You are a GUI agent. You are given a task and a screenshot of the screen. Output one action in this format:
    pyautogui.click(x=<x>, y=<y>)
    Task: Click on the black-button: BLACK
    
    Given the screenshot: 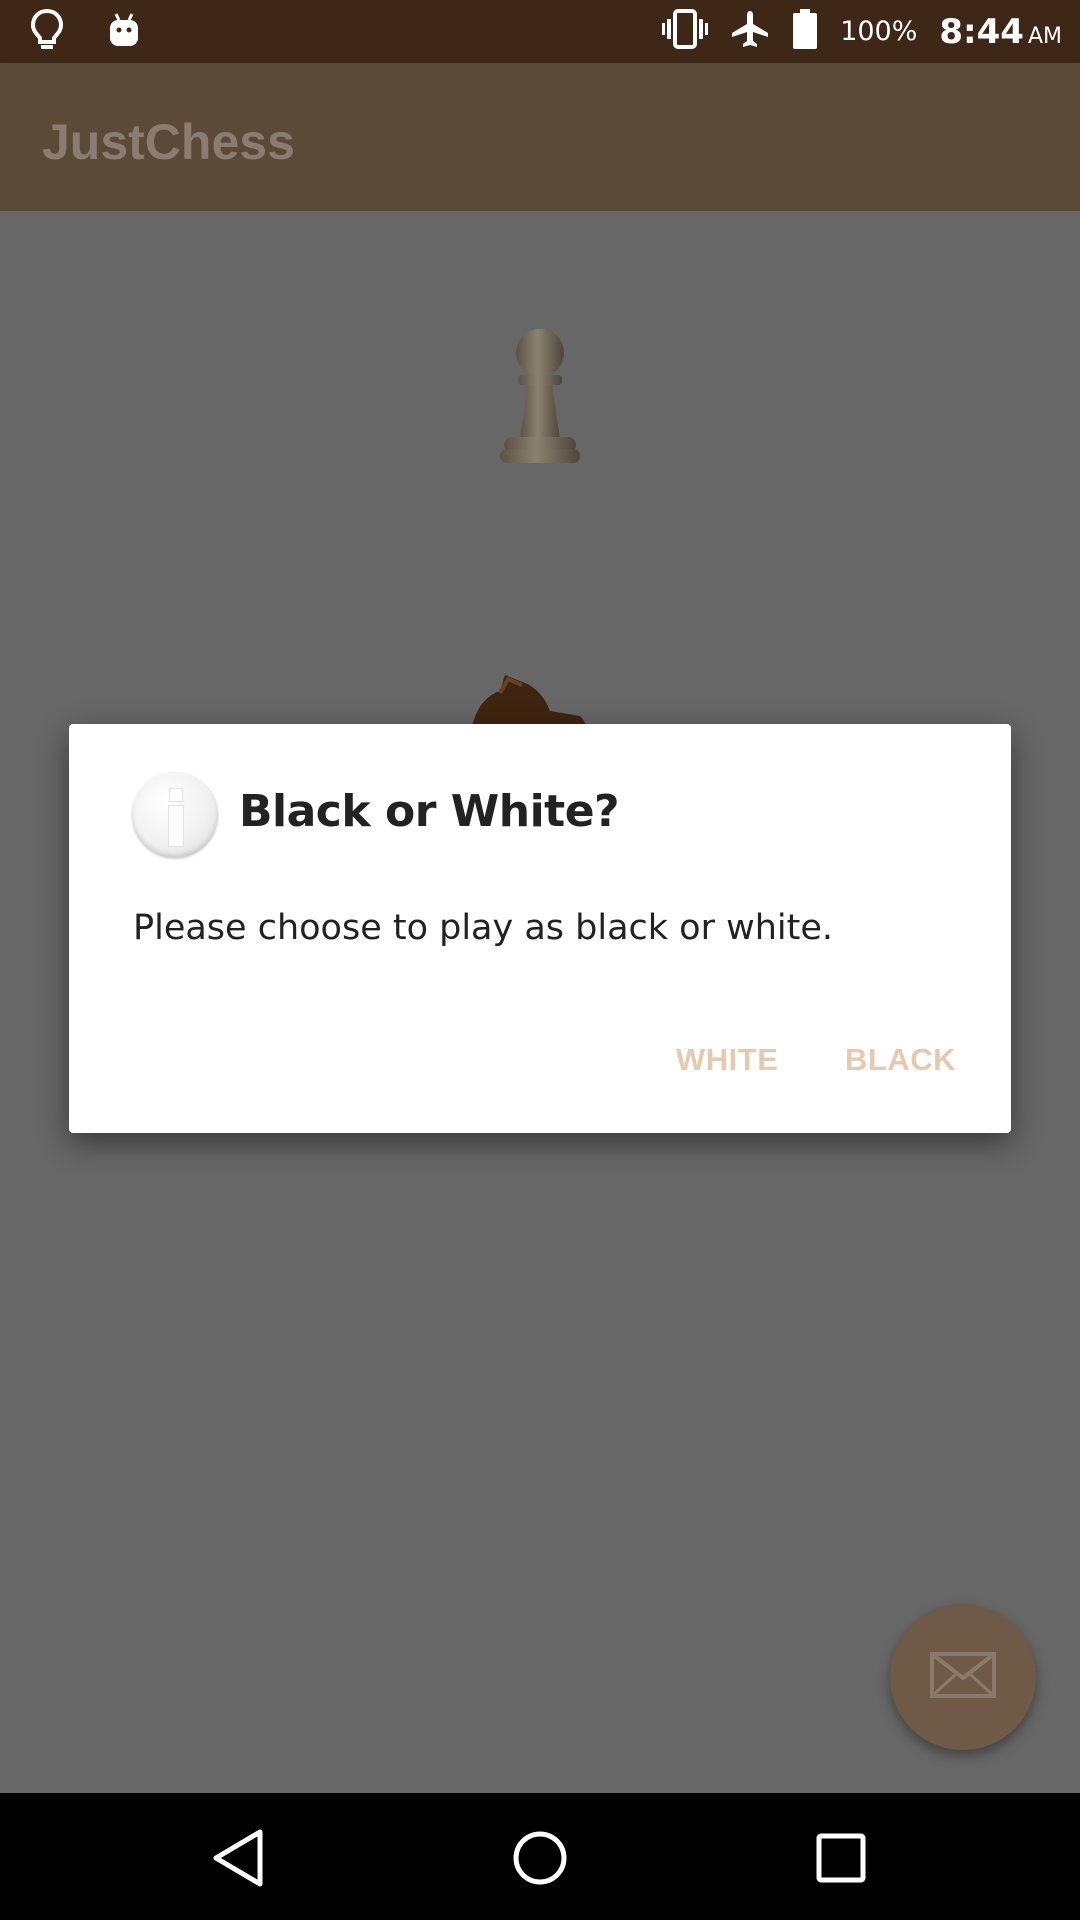 What is the action you would take?
    pyautogui.click(x=900, y=1060)
    